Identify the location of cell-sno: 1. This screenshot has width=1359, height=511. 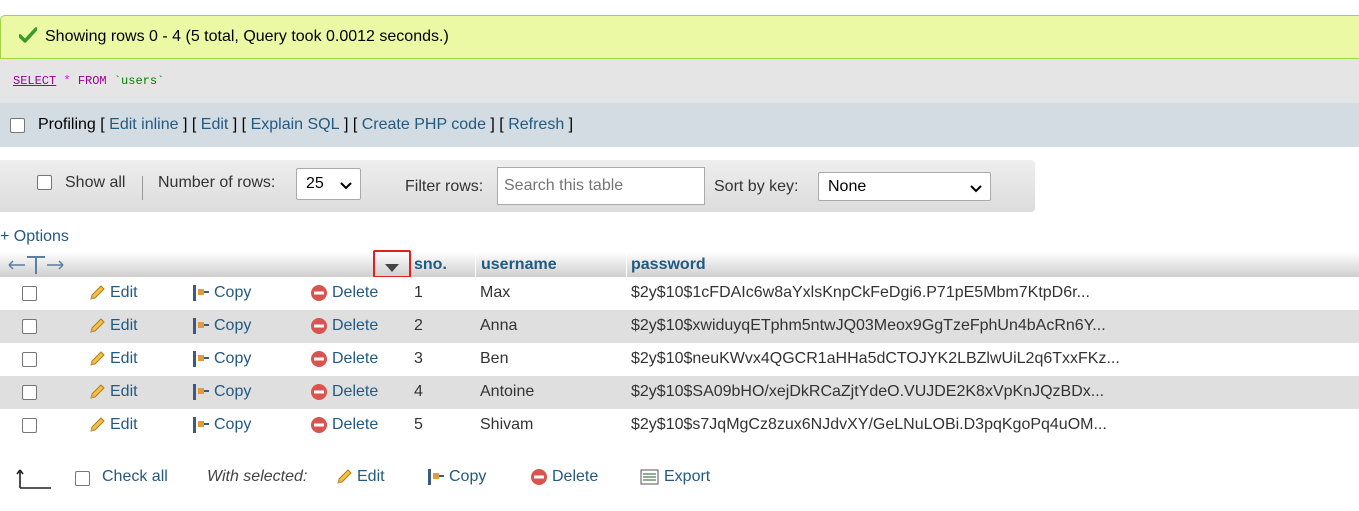
(418, 292).